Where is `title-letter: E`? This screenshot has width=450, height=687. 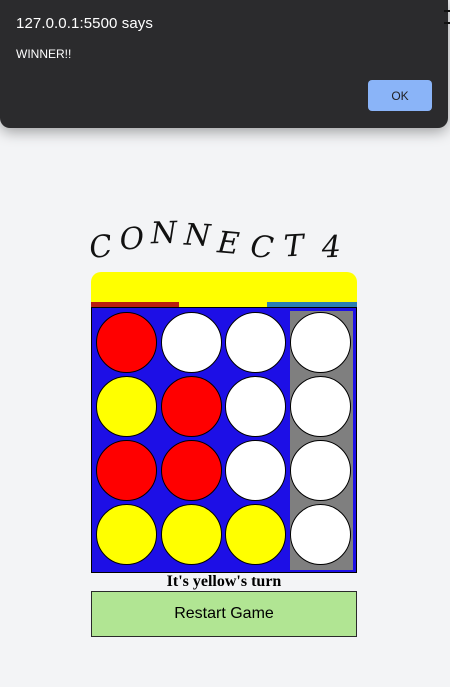 title-letter: E is located at coordinates (228, 243).